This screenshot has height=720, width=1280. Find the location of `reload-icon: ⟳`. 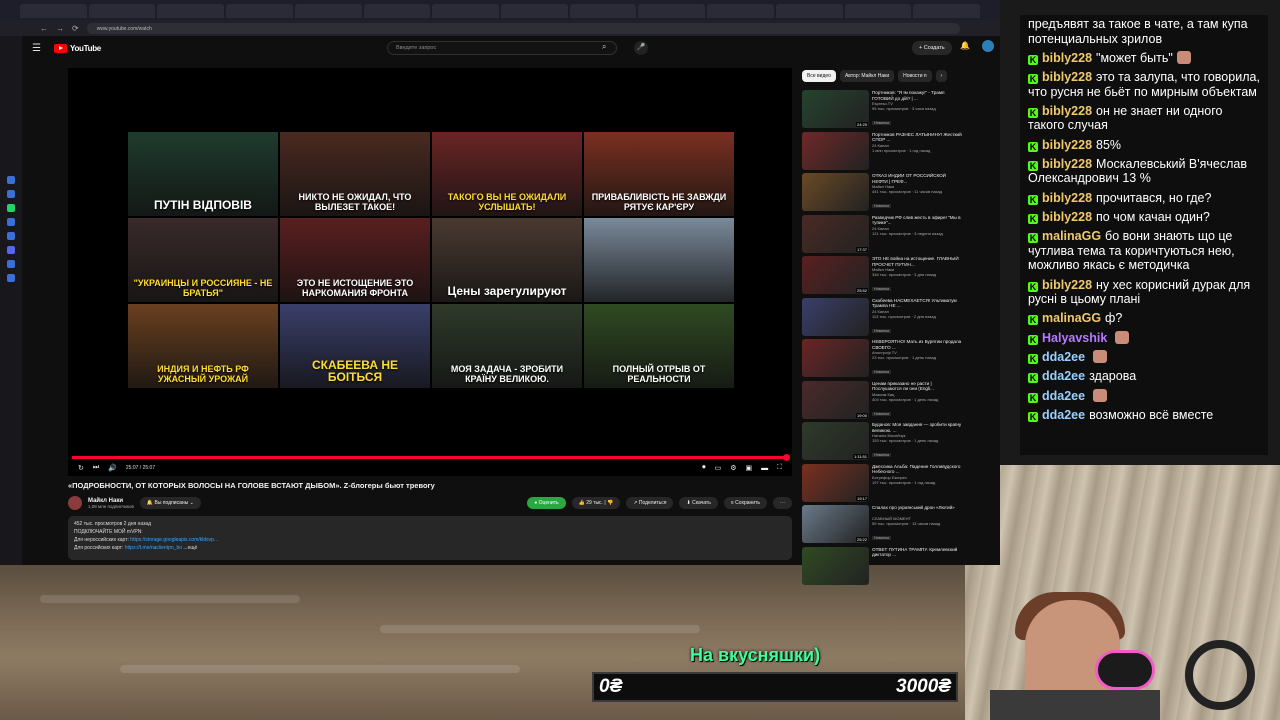

reload-icon: ⟳ is located at coordinates (75, 28).